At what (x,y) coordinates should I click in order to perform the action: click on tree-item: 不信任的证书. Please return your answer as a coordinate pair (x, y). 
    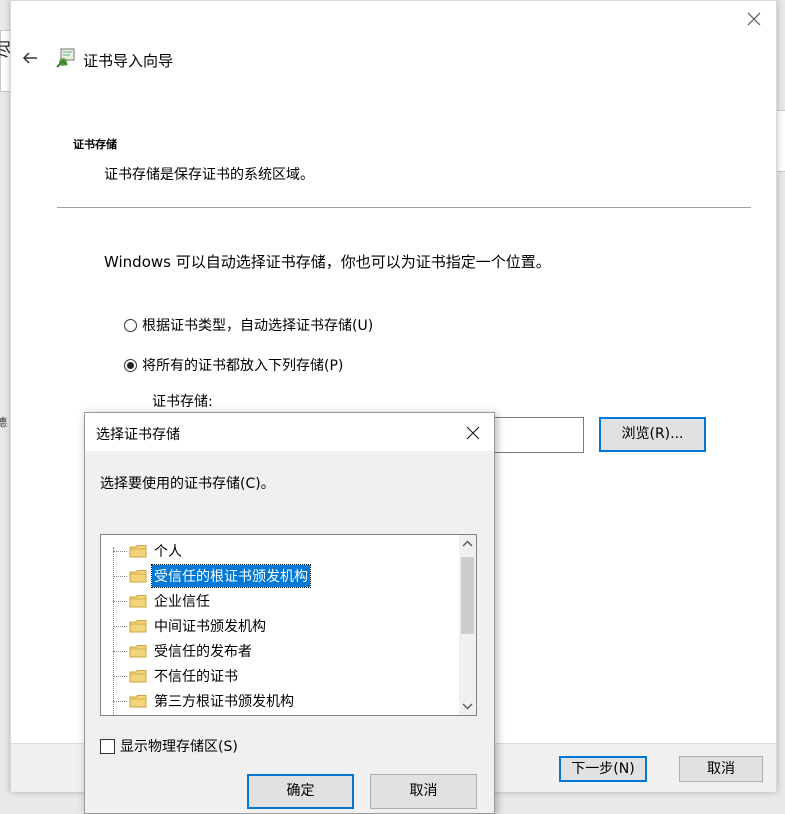
    Looking at the image, I should click on (176, 676).